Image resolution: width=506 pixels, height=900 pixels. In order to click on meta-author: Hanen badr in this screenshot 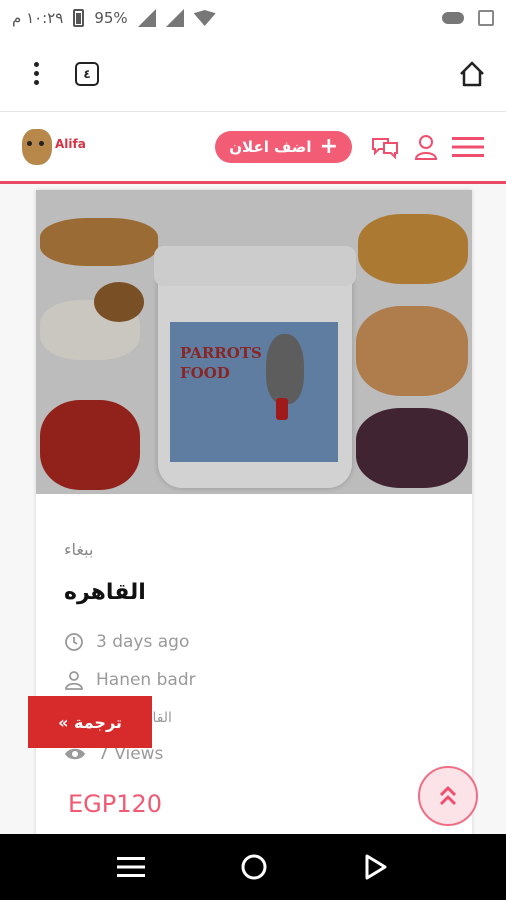, I will do `click(130, 680)`.